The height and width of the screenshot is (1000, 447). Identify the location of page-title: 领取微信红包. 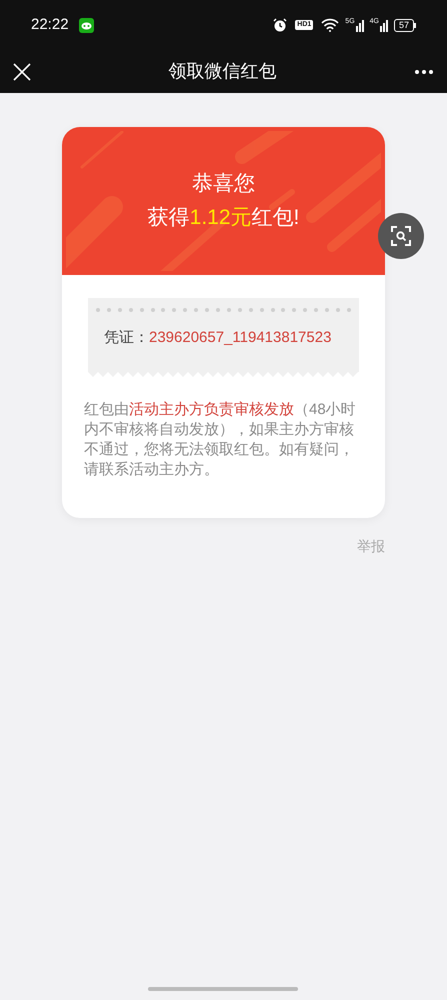
(222, 71).